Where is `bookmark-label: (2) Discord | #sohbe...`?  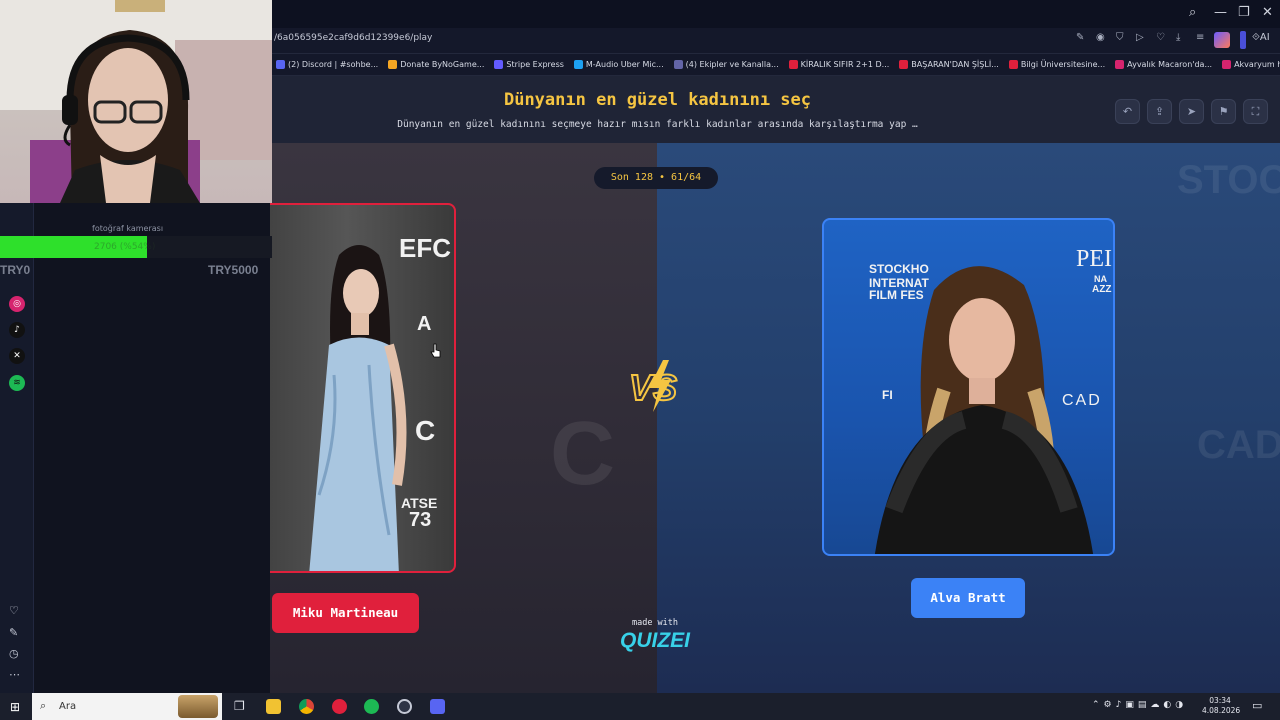
bookmark-label: (2) Discord | #sohbe... is located at coordinates (333, 64).